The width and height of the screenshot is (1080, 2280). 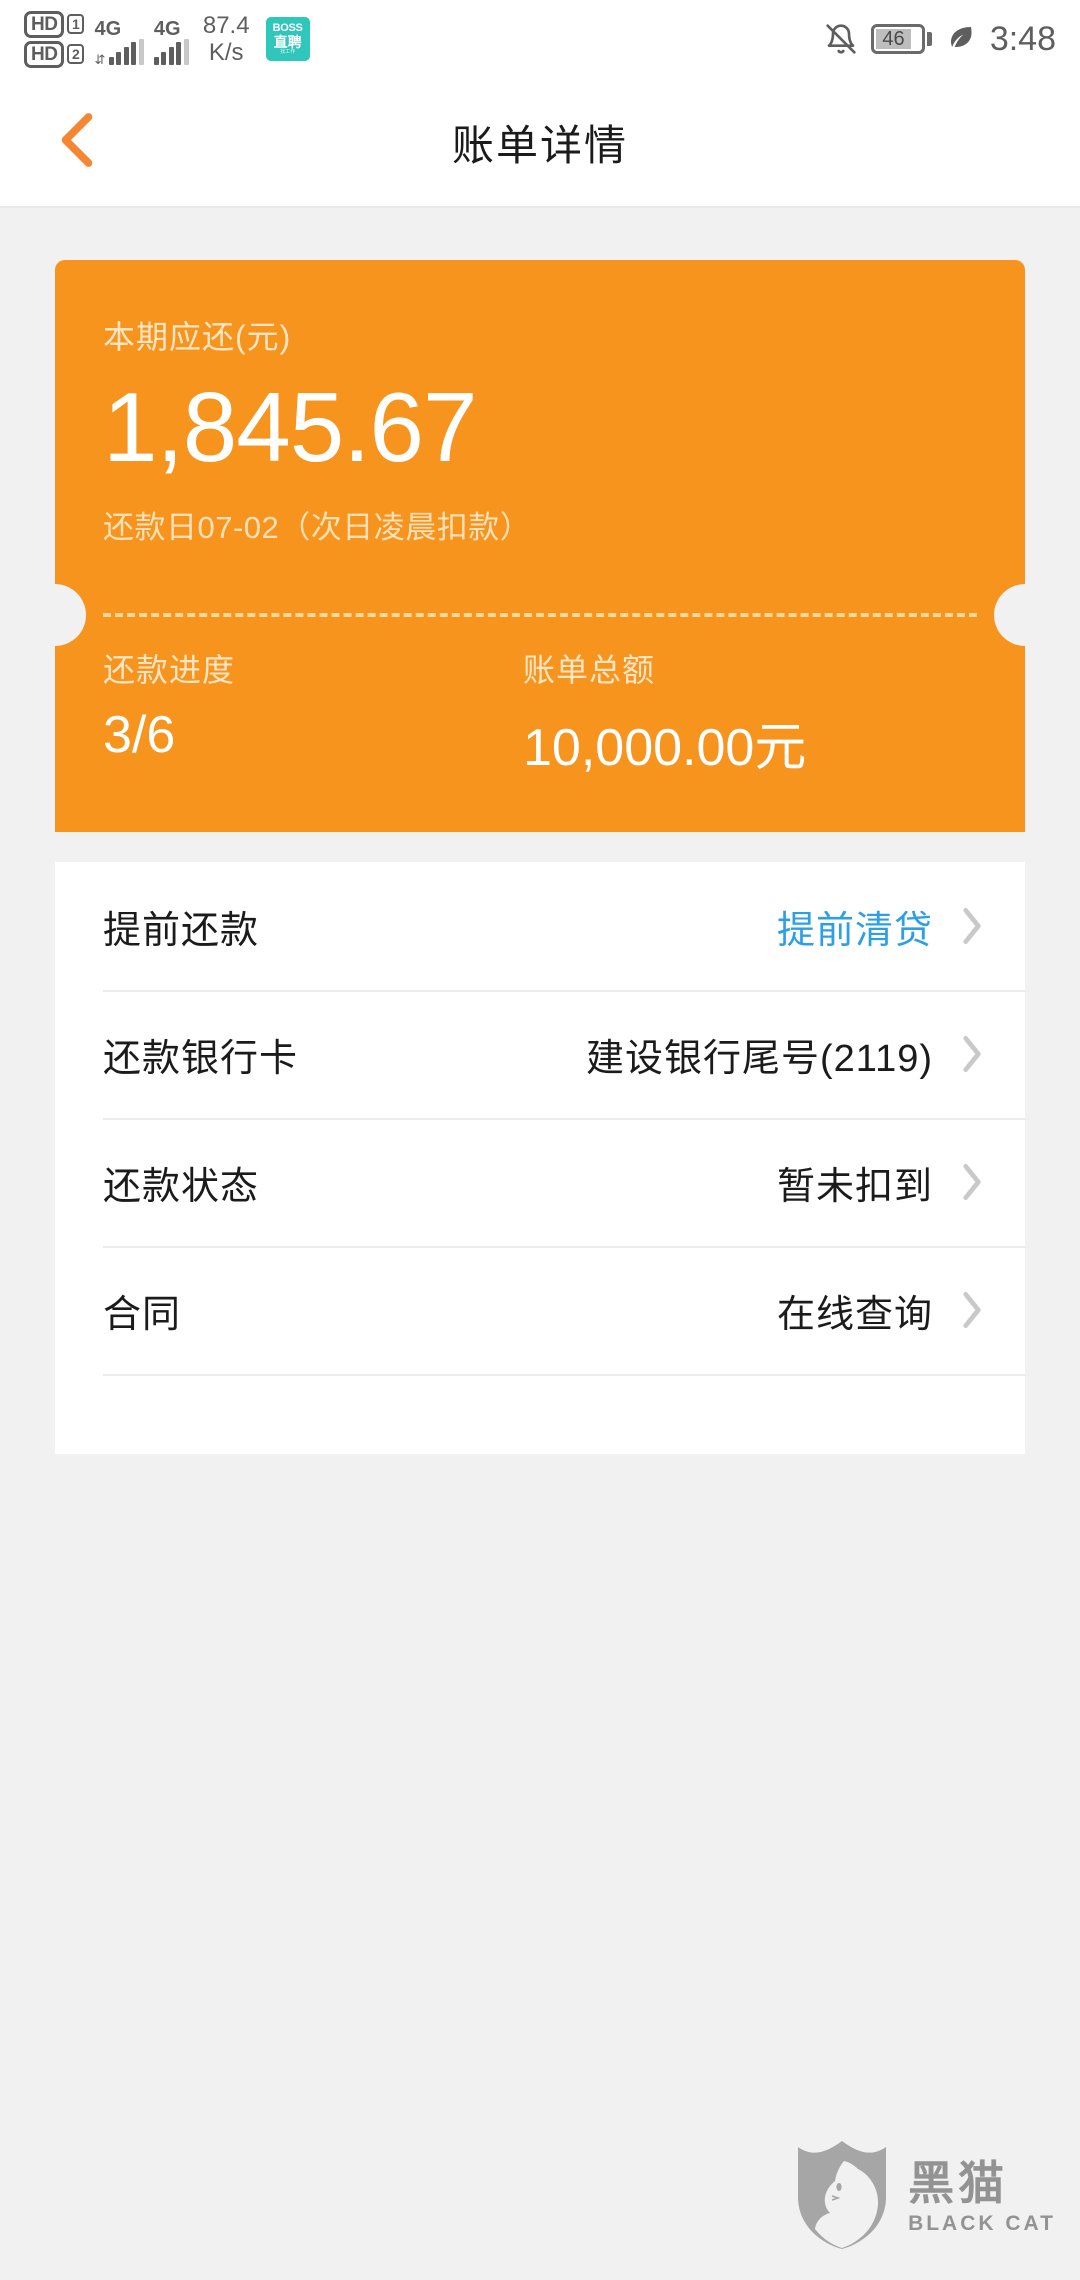 What do you see at coordinates (1022, 38) in the screenshot?
I see `clock: 3:48` at bounding box center [1022, 38].